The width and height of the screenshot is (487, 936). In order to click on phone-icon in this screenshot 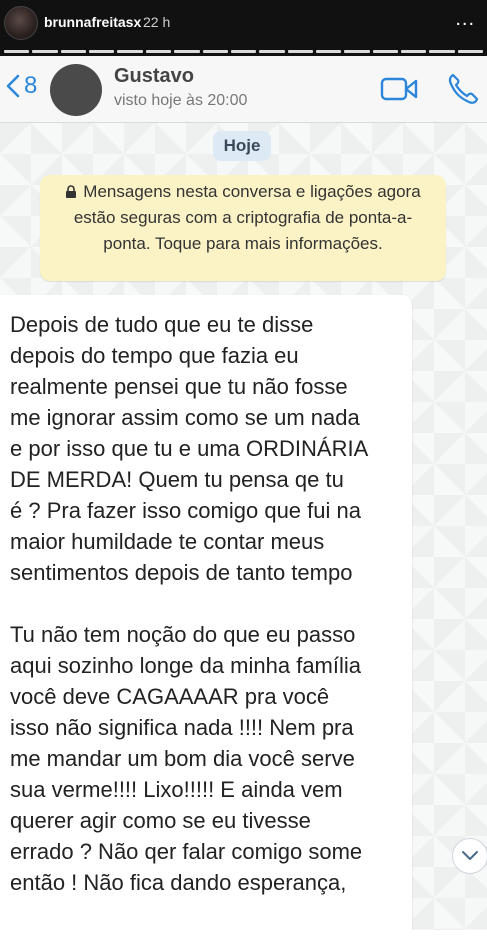, I will do `click(463, 89)`.